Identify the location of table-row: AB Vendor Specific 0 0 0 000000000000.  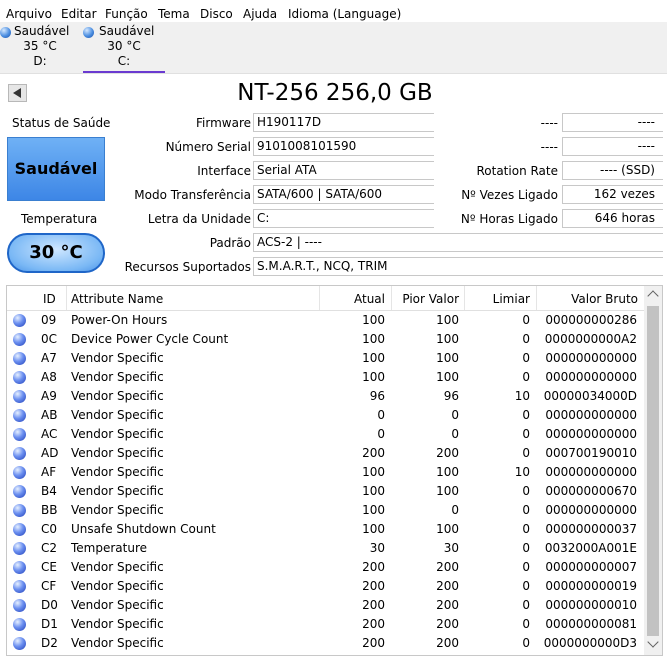
(325, 415).